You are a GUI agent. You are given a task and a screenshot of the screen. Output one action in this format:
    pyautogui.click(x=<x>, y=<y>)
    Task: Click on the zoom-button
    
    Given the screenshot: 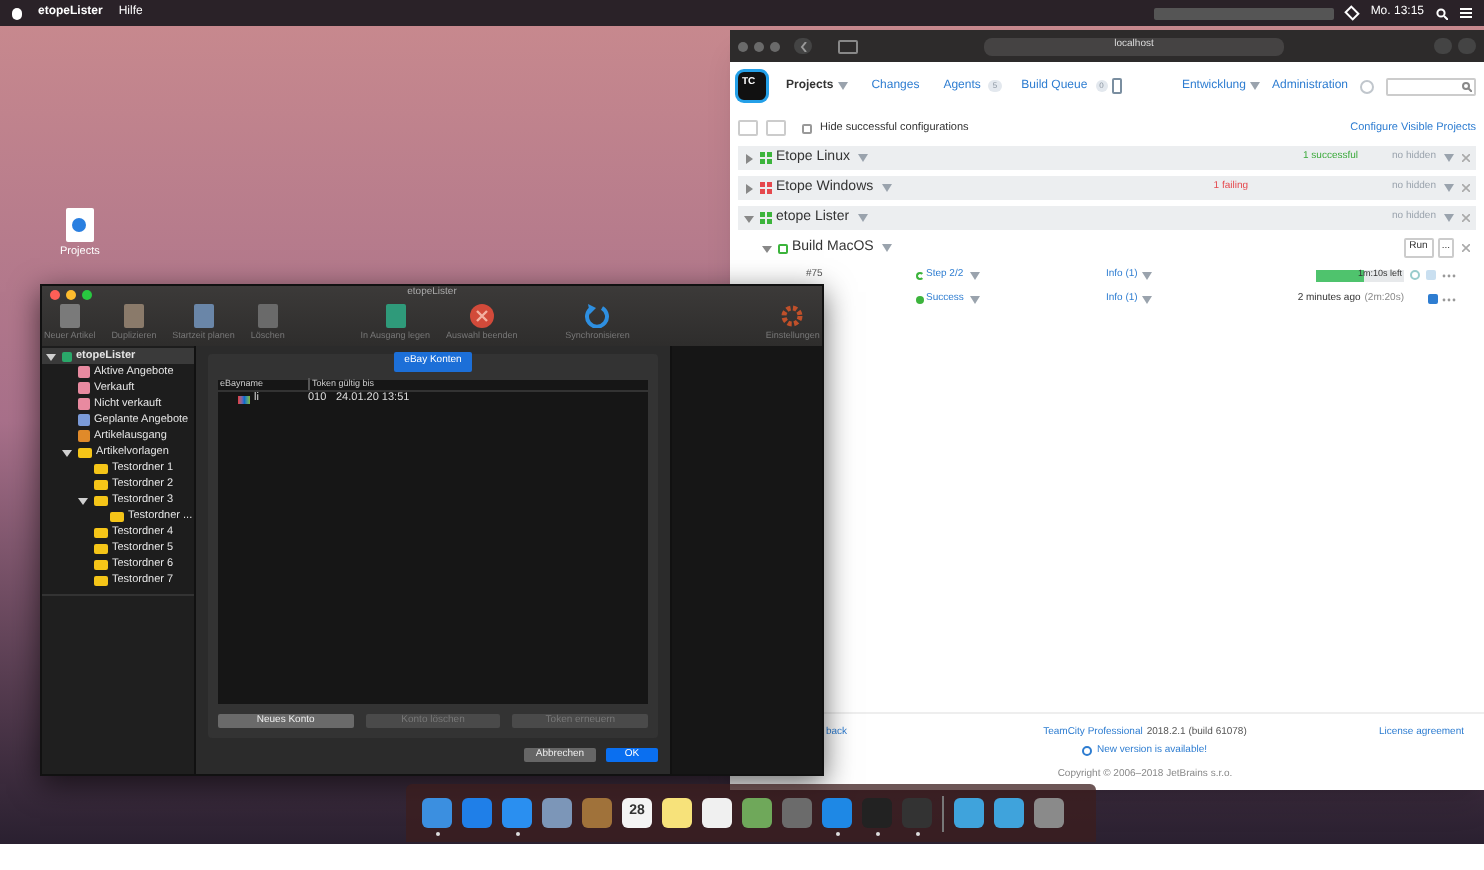 What is the action you would take?
    pyautogui.click(x=87, y=295)
    